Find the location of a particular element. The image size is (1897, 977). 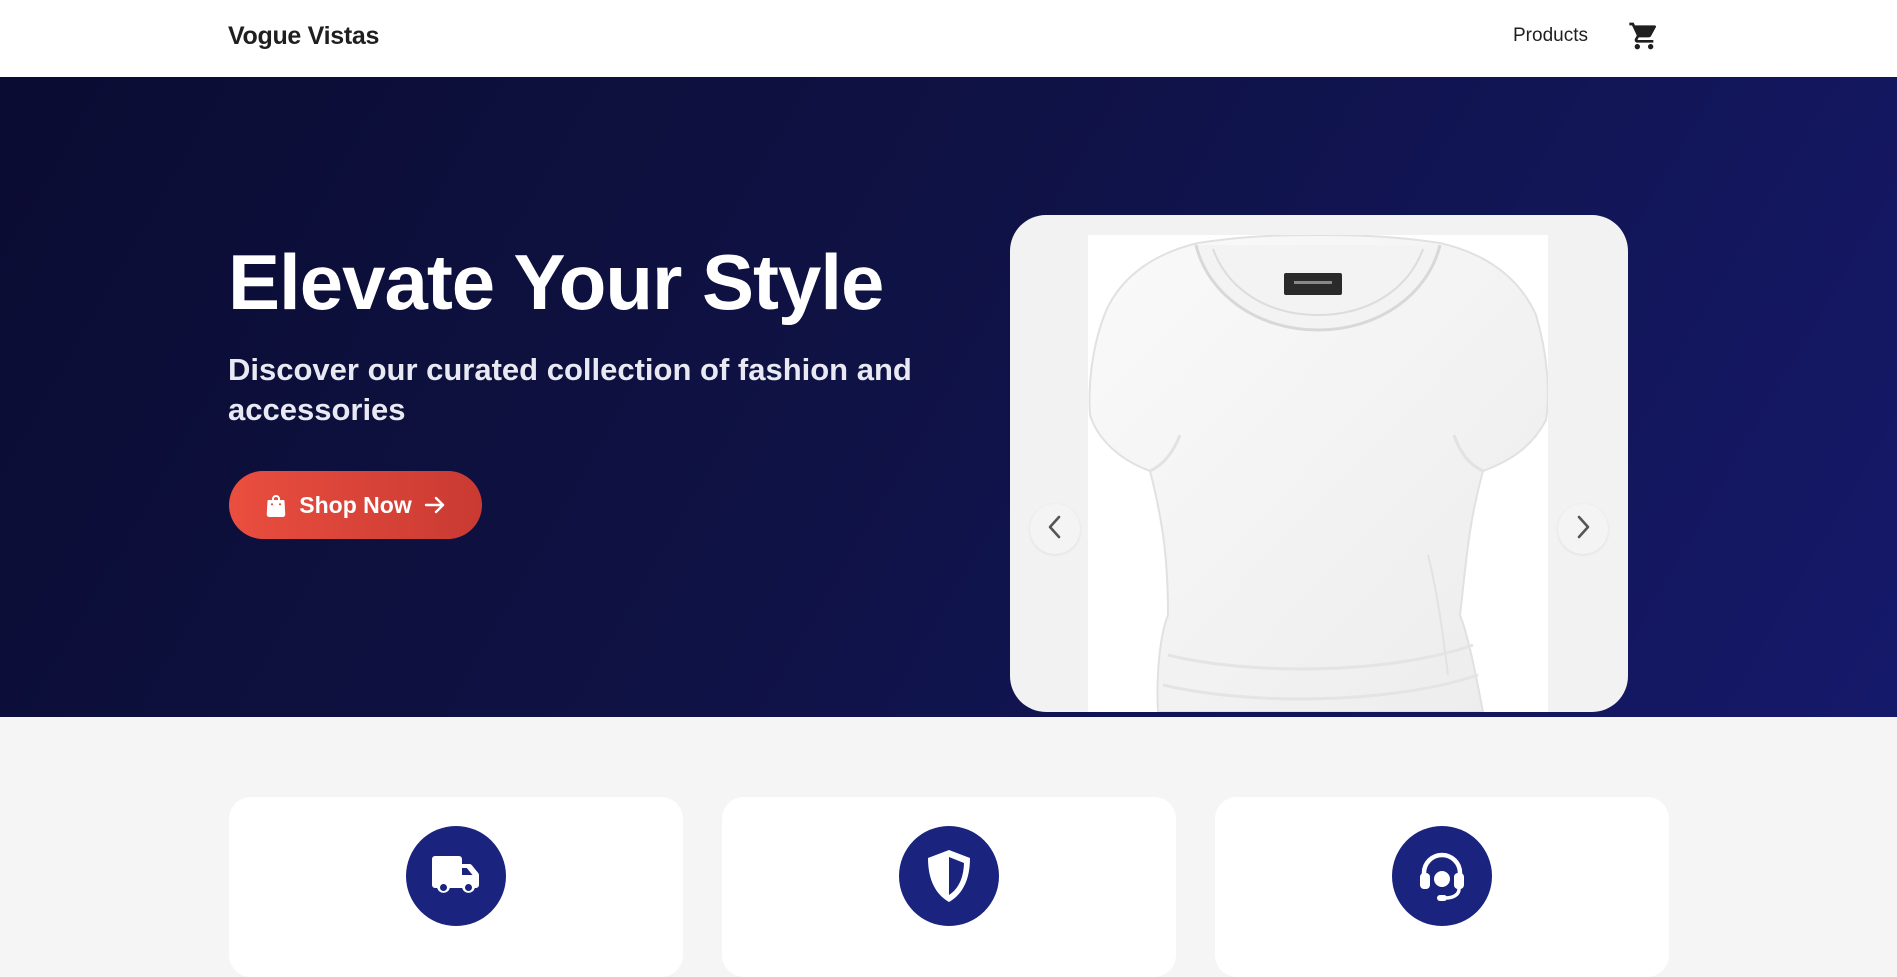

nav-products-link: Products is located at coordinates (1550, 36).